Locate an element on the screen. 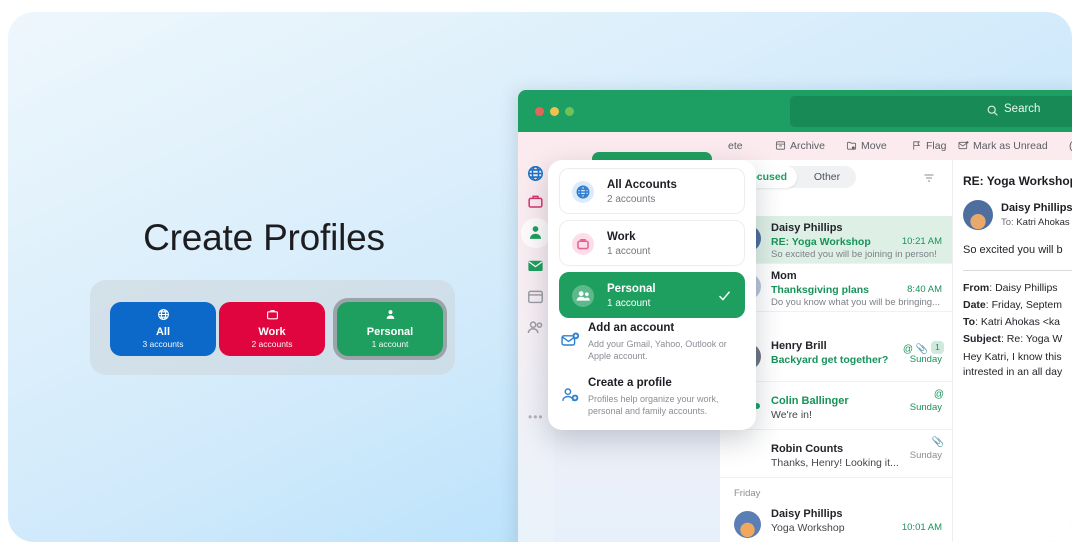 This screenshot has height=554, width=1080. quoted-body-line-1: Hey Katri, I know this is located at coordinates (1012, 357).